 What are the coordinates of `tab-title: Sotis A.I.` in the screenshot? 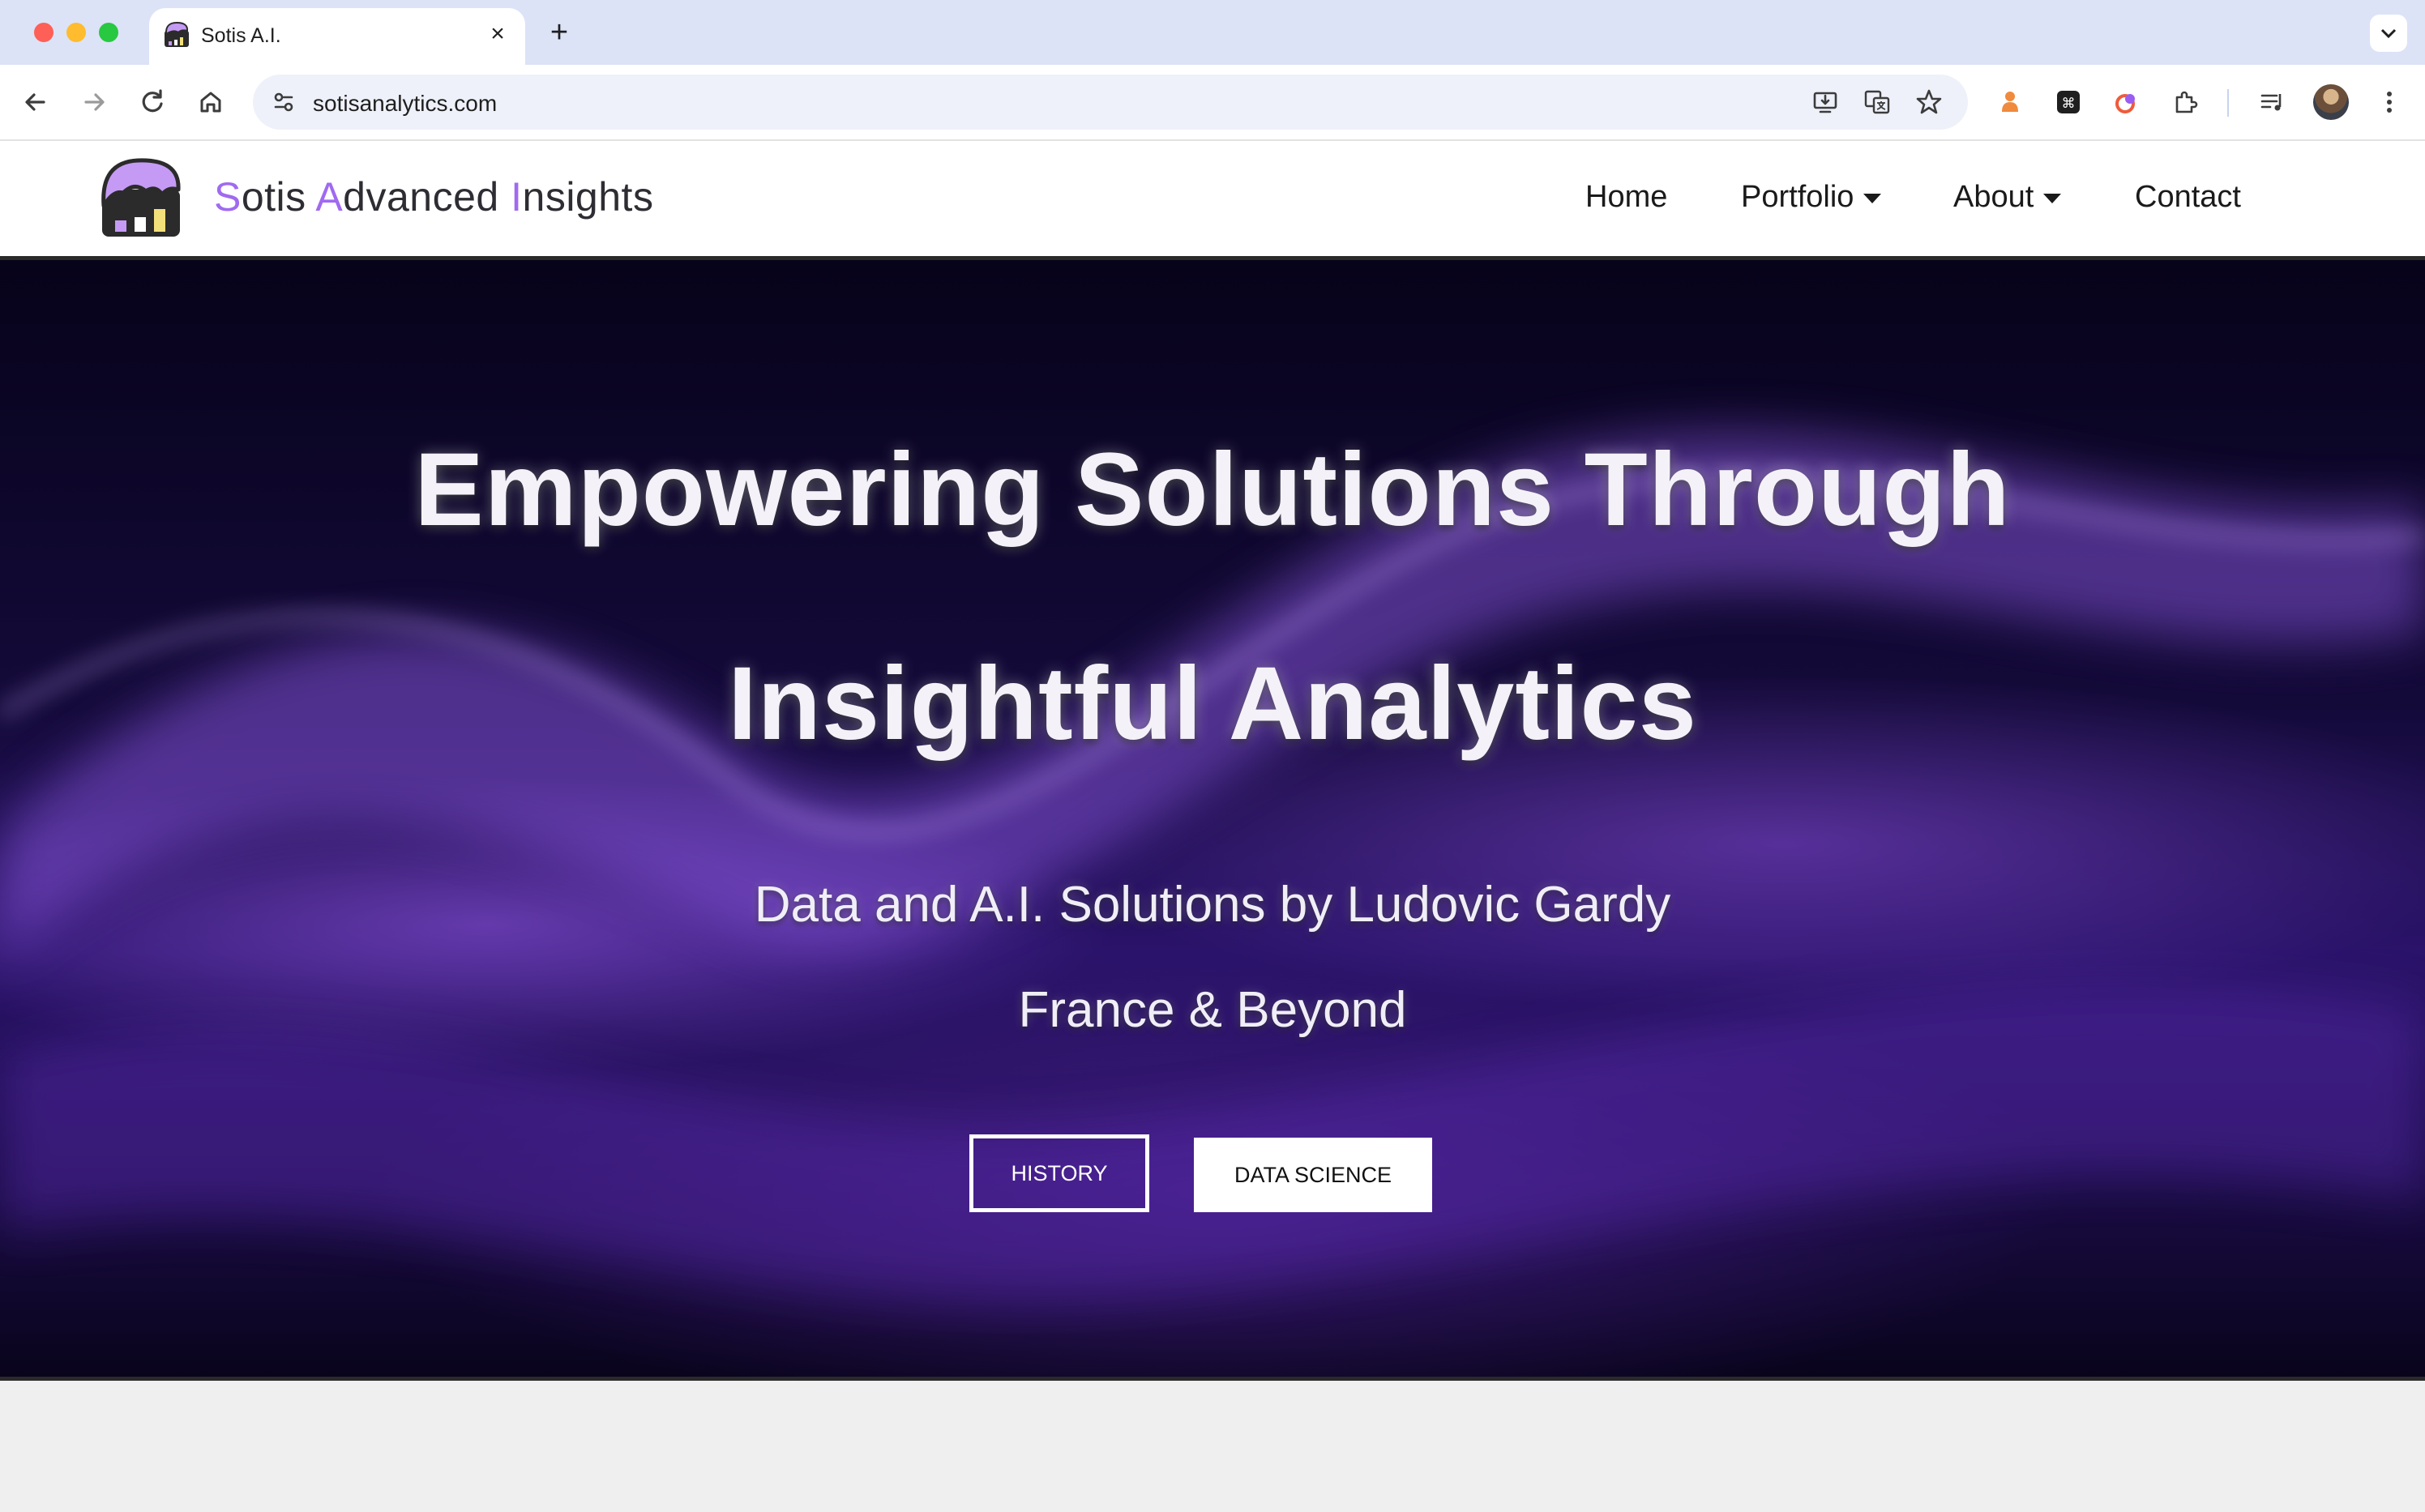 It's located at (241, 35).